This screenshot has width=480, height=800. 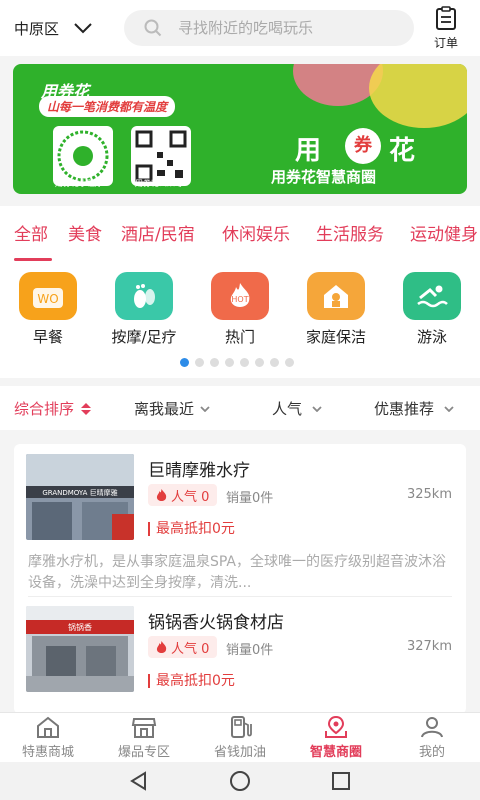 I want to click on orders-label: 订单, so click(x=445, y=43).